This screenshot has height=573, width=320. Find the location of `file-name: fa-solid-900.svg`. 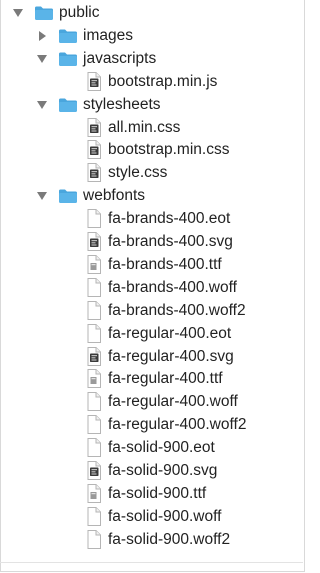

file-name: fa-solid-900.svg is located at coordinates (163, 470).